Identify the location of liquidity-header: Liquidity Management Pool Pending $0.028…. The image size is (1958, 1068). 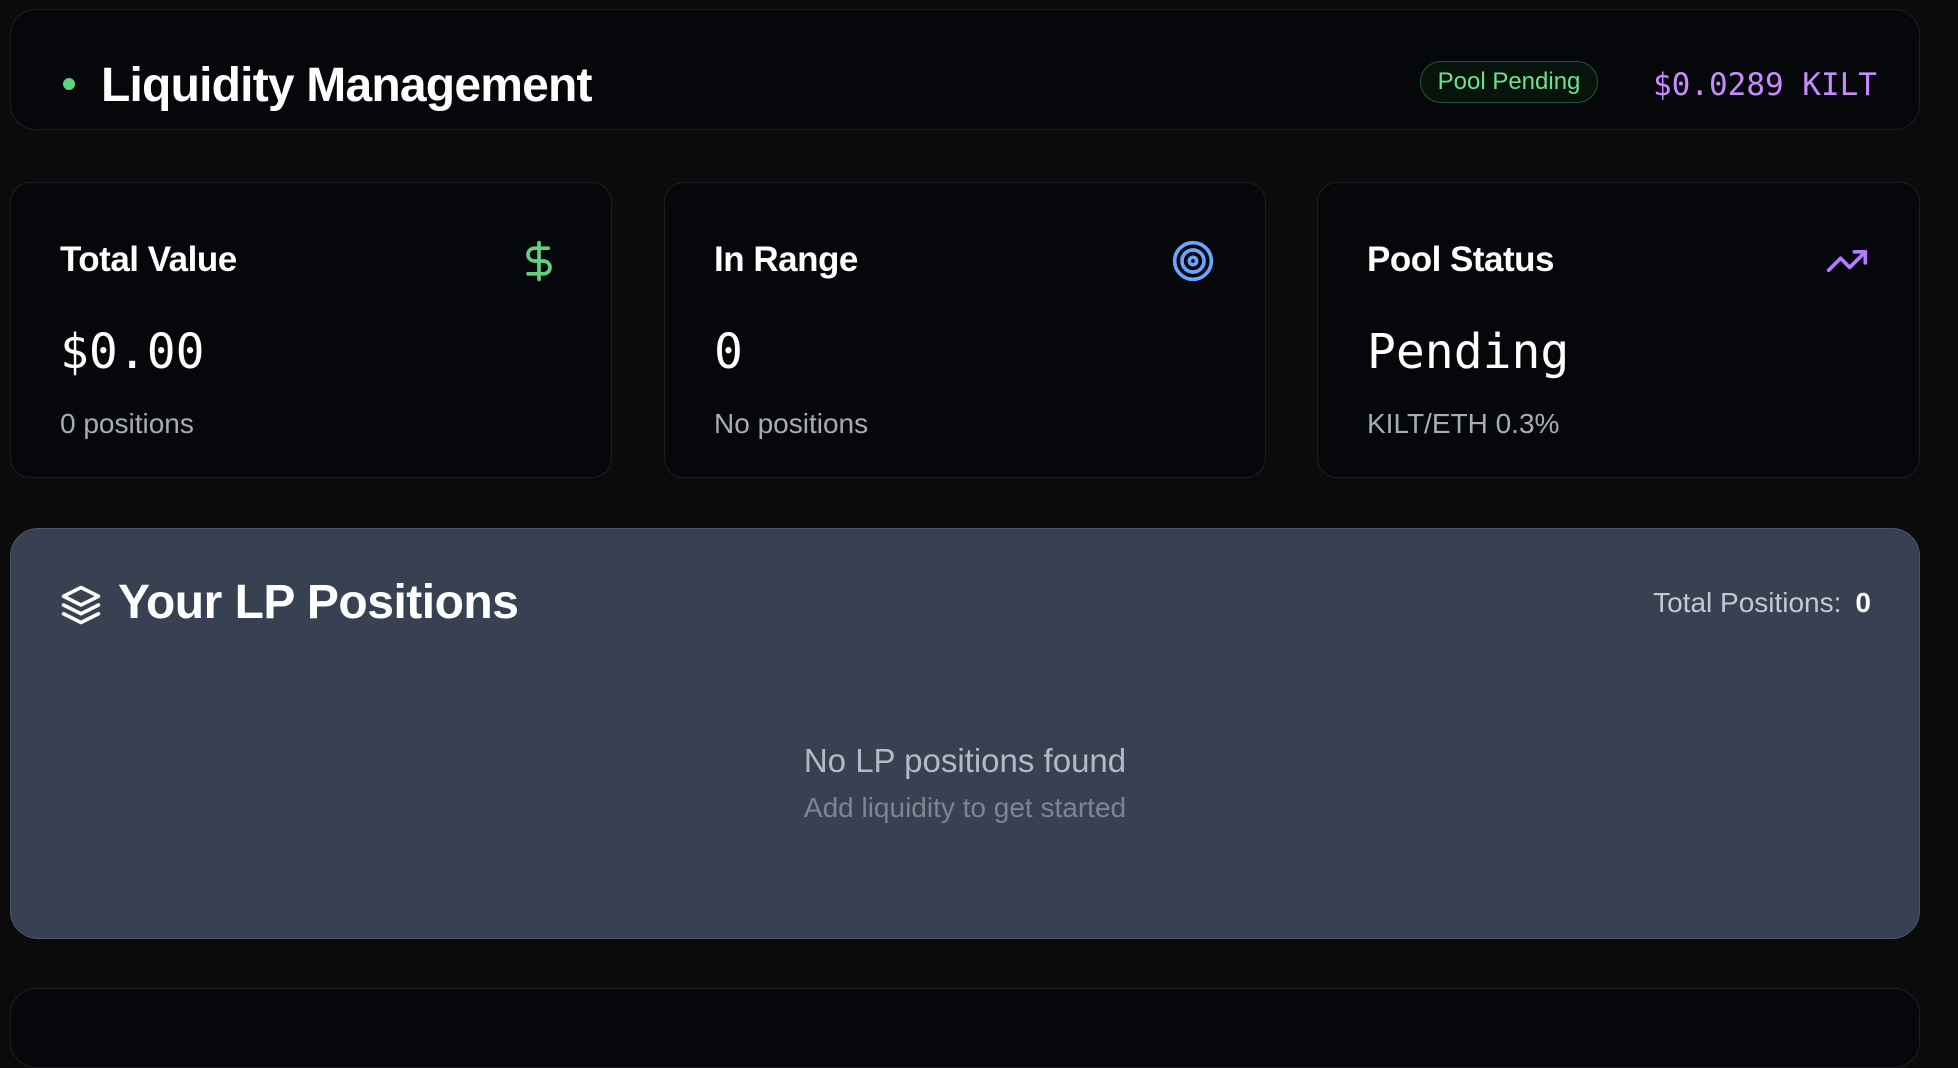
(965, 69).